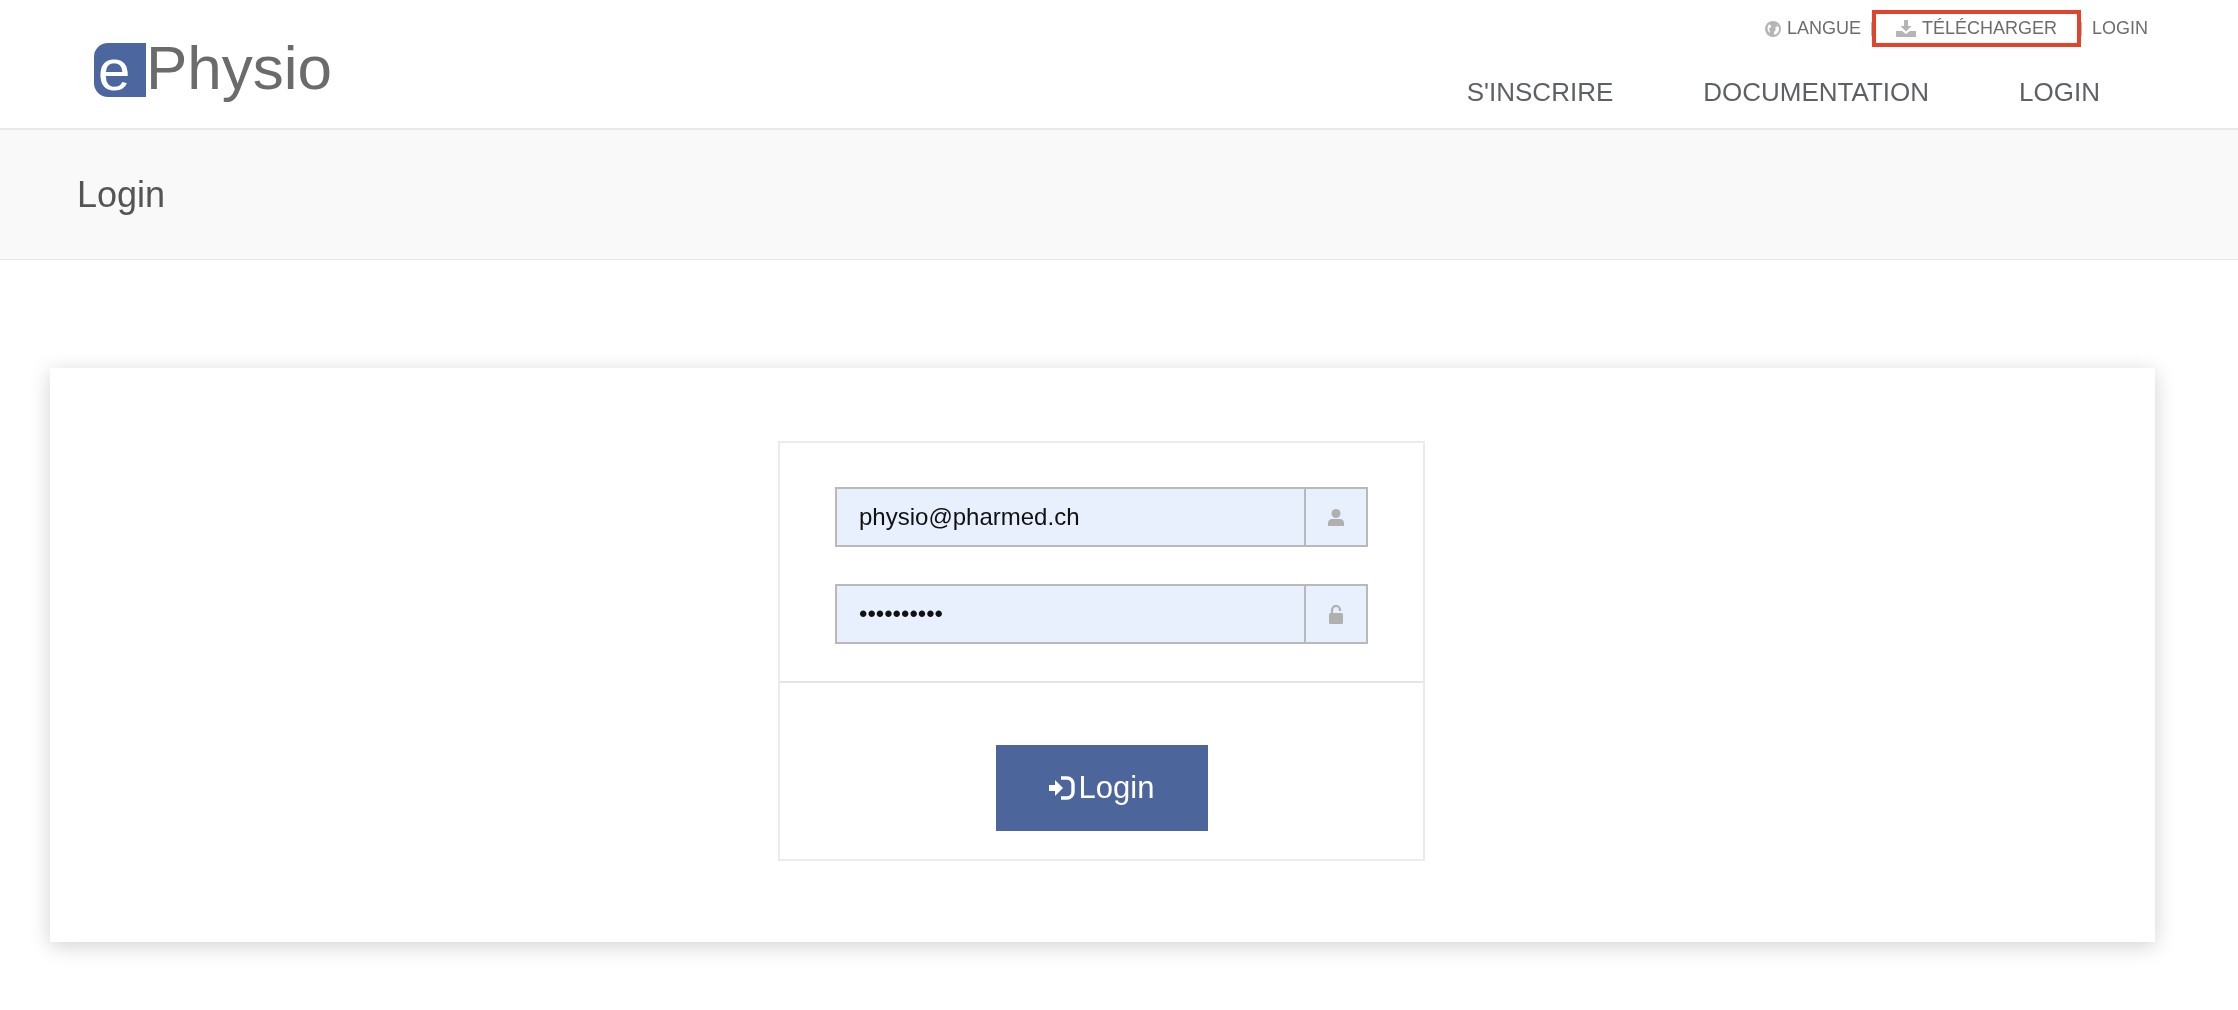 This screenshot has width=2238, height=1010. What do you see at coordinates (1101, 614) in the screenshot?
I see `password-field: ••••••••••` at bounding box center [1101, 614].